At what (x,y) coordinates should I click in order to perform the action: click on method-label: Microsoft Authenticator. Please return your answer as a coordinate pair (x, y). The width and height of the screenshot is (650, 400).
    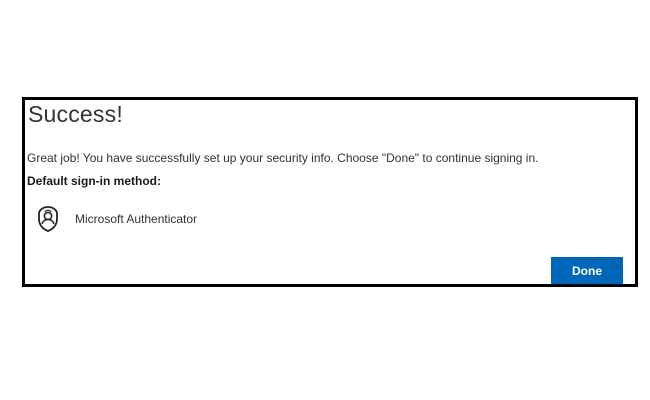
    Looking at the image, I should click on (136, 219).